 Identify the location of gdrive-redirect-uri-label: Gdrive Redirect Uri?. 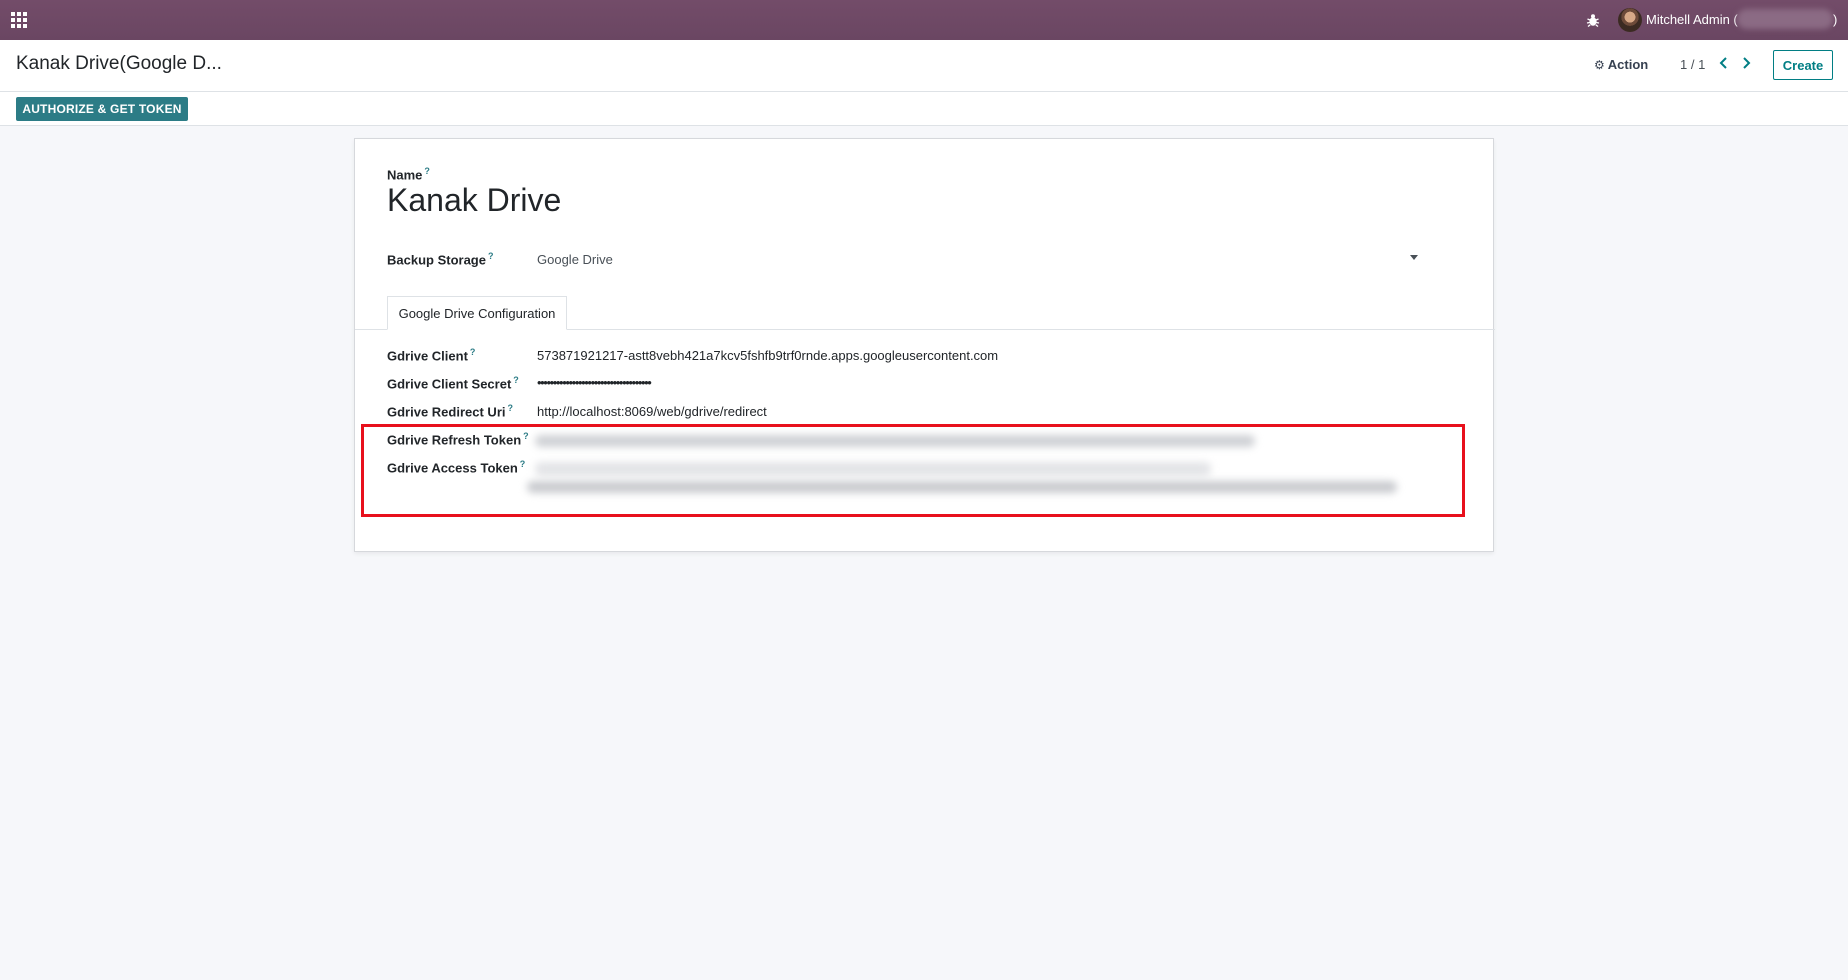
(450, 411).